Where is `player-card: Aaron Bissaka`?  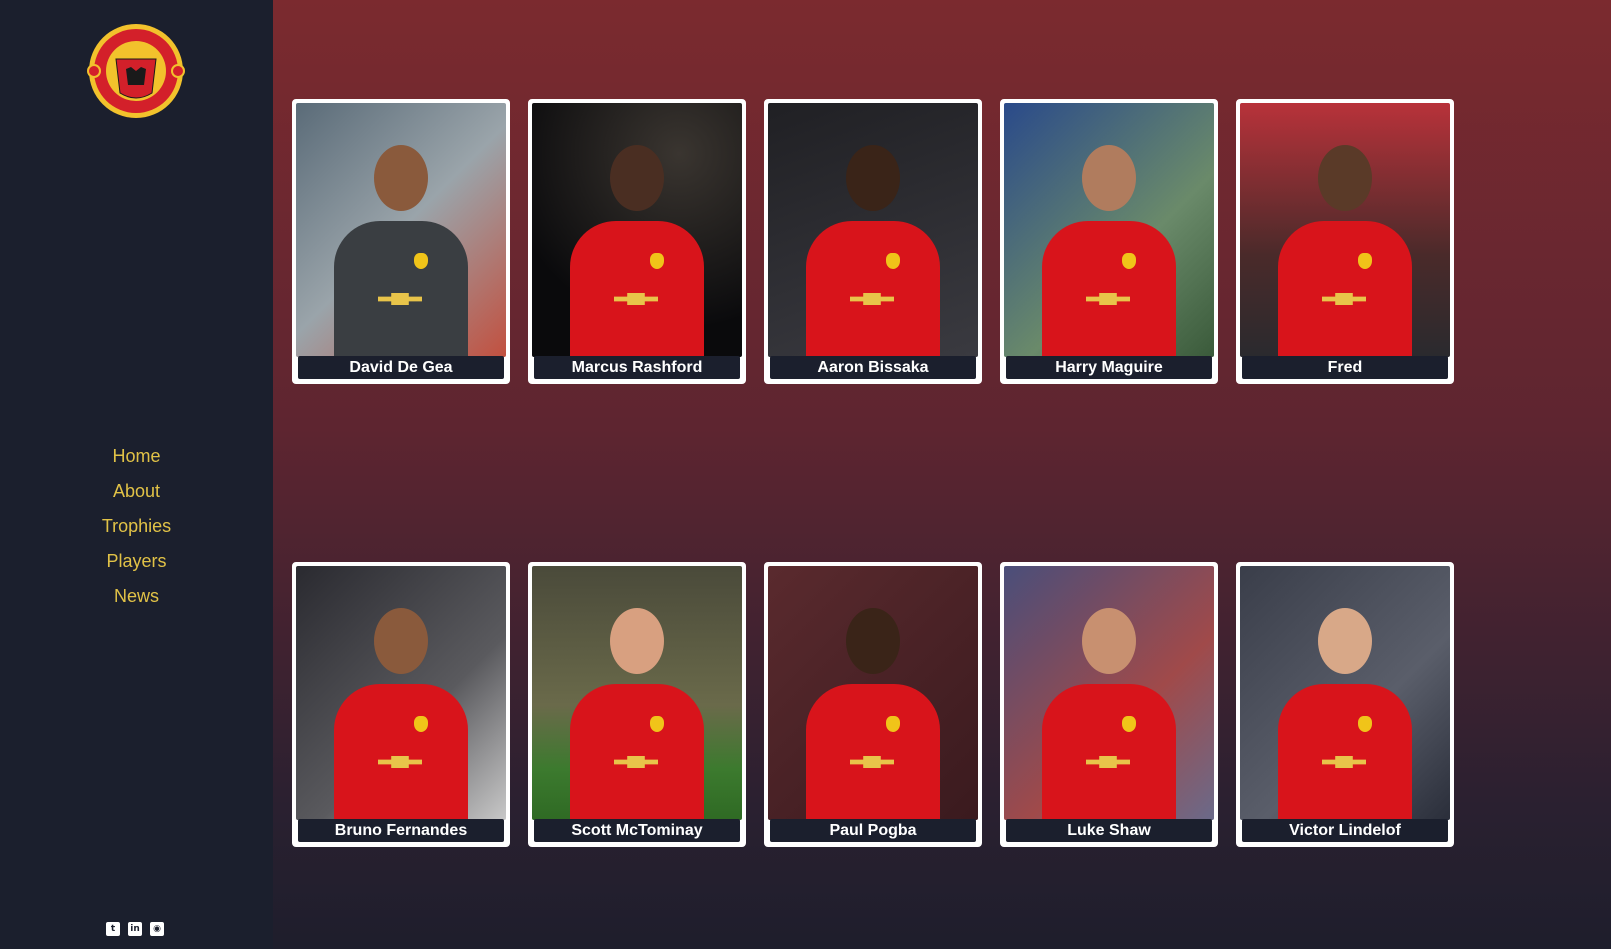
player-card: Aaron Bissaka is located at coordinates (873, 241).